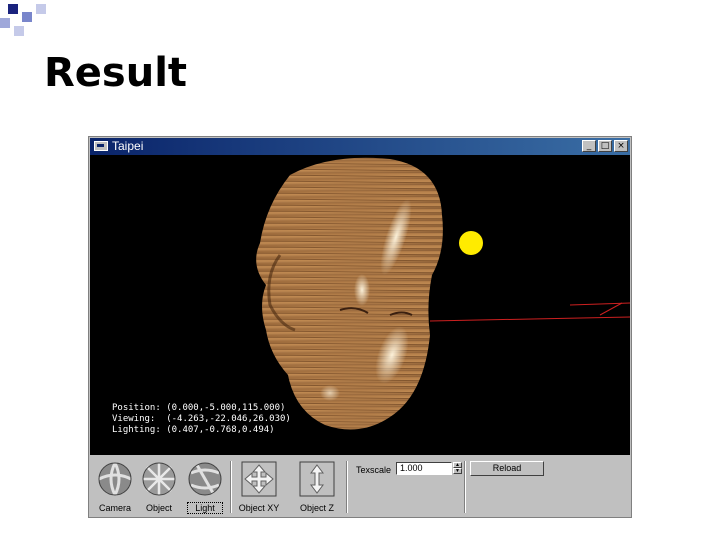 This screenshot has width=720, height=540. I want to click on minimize-button: _, so click(589, 146).